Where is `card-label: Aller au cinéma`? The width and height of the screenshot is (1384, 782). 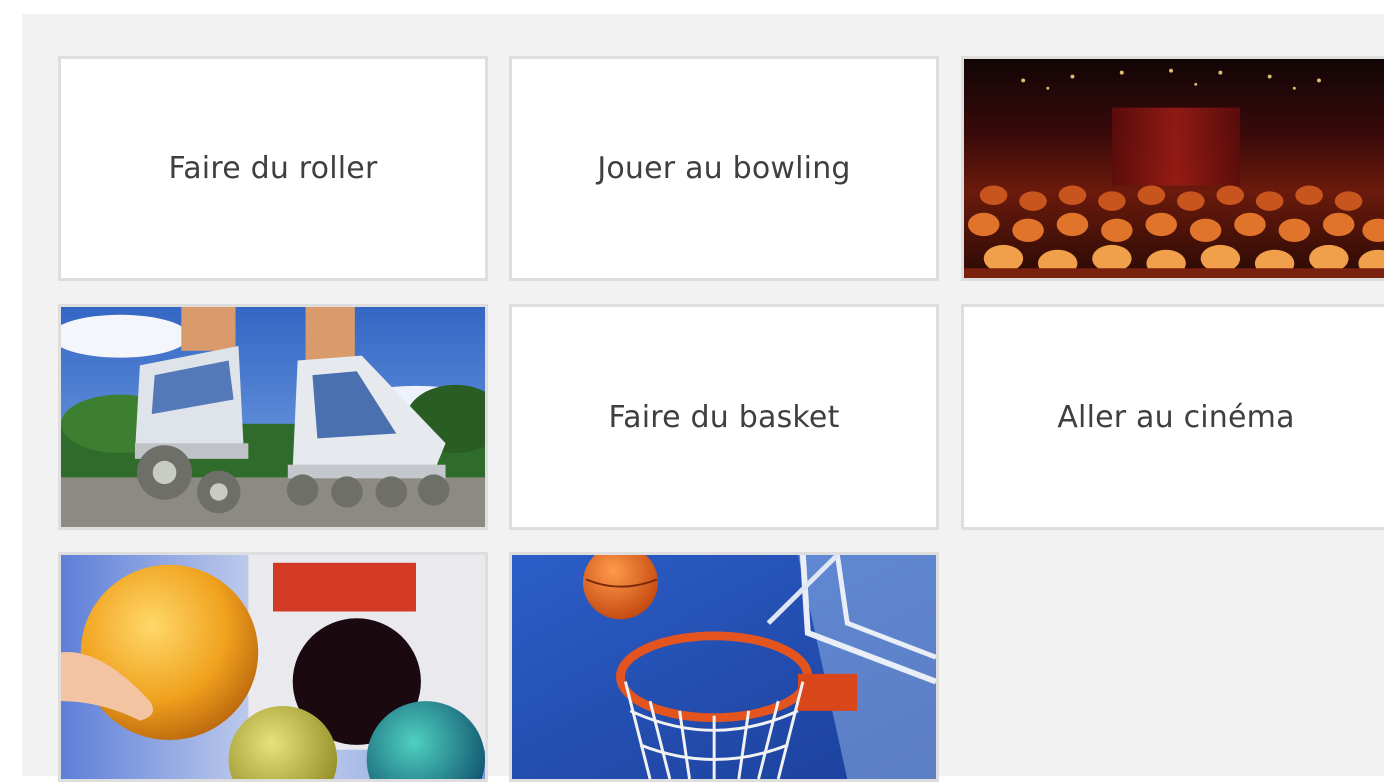 card-label: Aller au cinéma is located at coordinates (1176, 417).